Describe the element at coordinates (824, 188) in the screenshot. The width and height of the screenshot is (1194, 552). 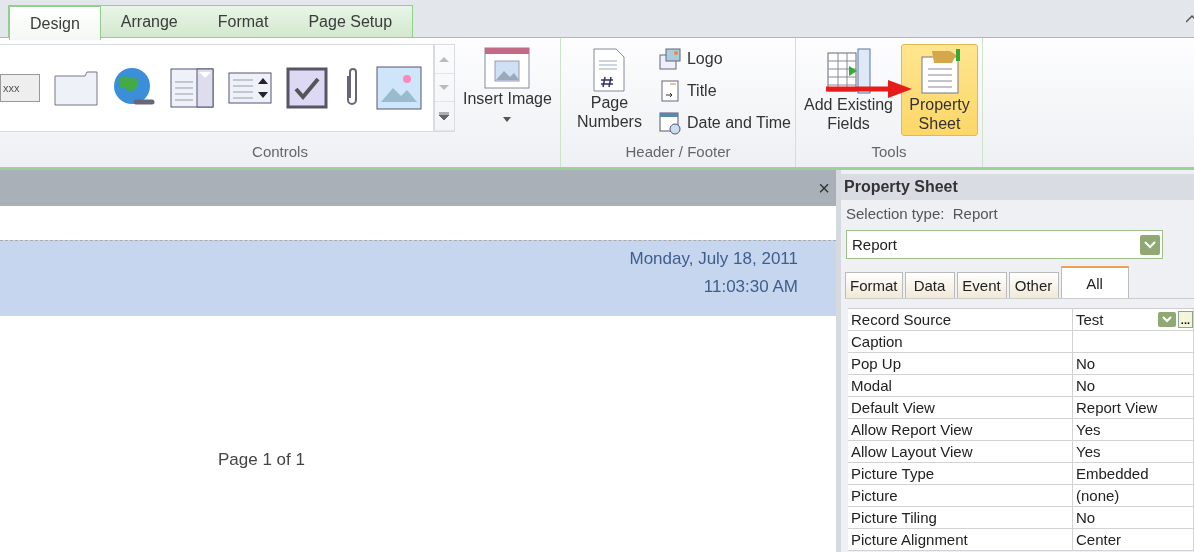
I see `close-button: ×` at that location.